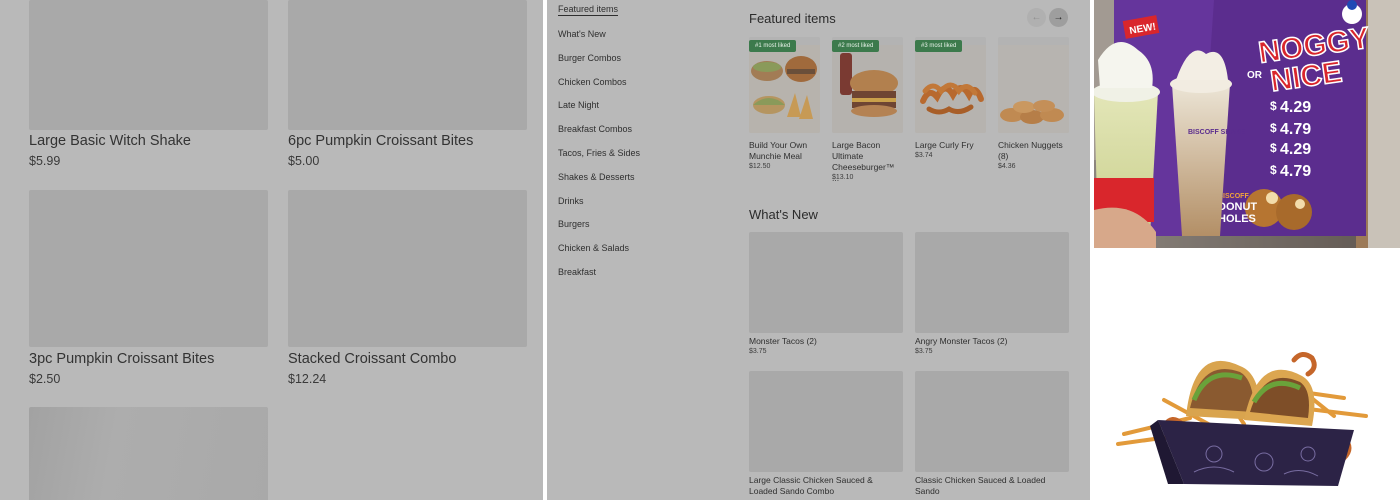 This screenshot has width=1400, height=500. Describe the element at coordinates (571, 201) in the screenshot. I see `sidebar-item-drinks: Drinks` at that location.